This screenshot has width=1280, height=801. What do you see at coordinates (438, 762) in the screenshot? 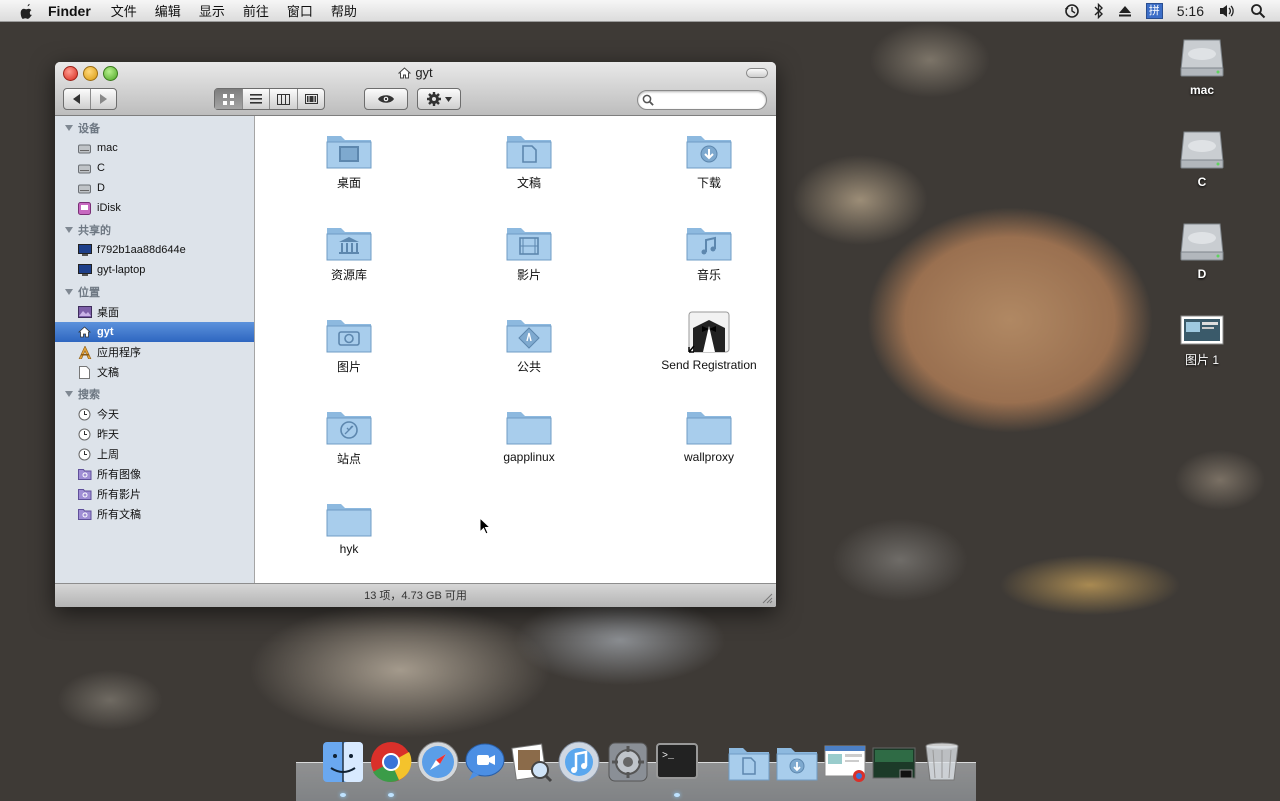
I see `safari-icon` at bounding box center [438, 762].